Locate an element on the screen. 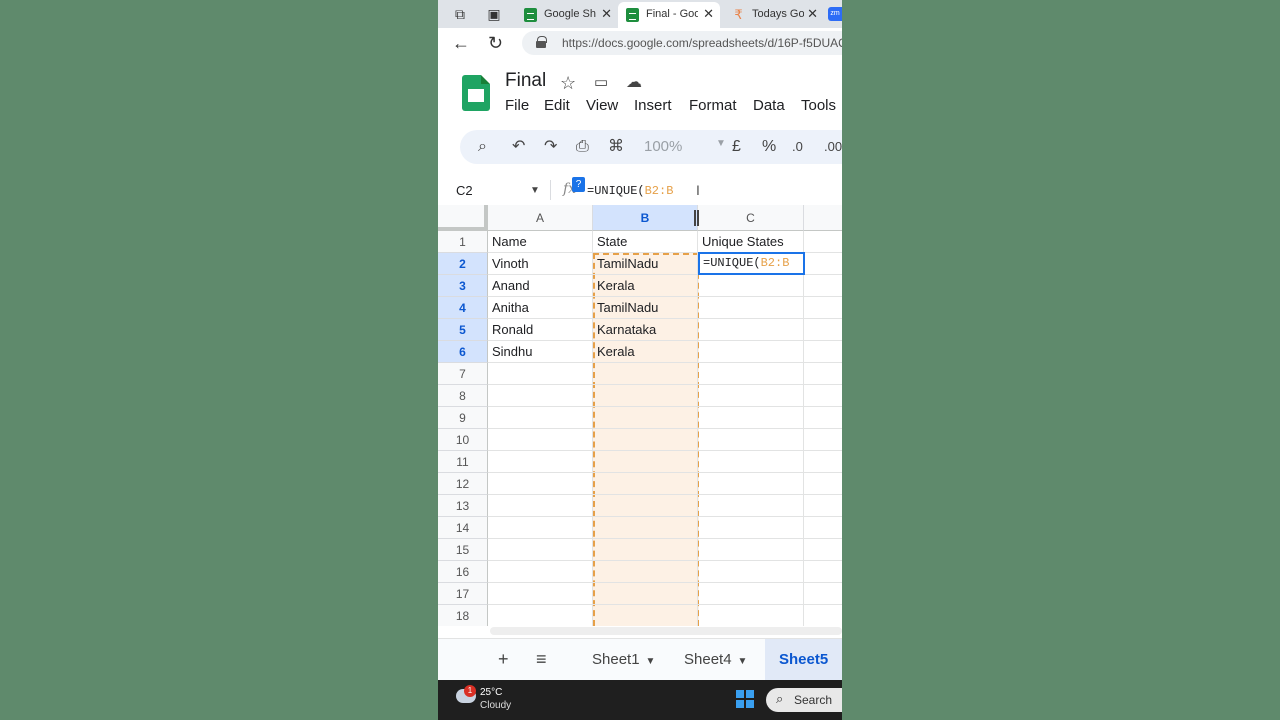 The height and width of the screenshot is (720, 1280). row-header-12: 12 is located at coordinates (463, 484).